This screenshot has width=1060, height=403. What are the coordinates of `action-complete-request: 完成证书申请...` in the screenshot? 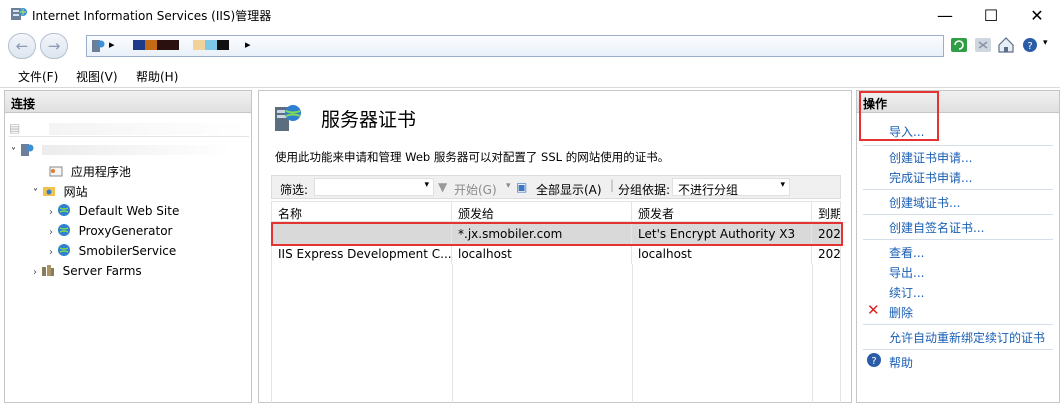 It's located at (930, 177).